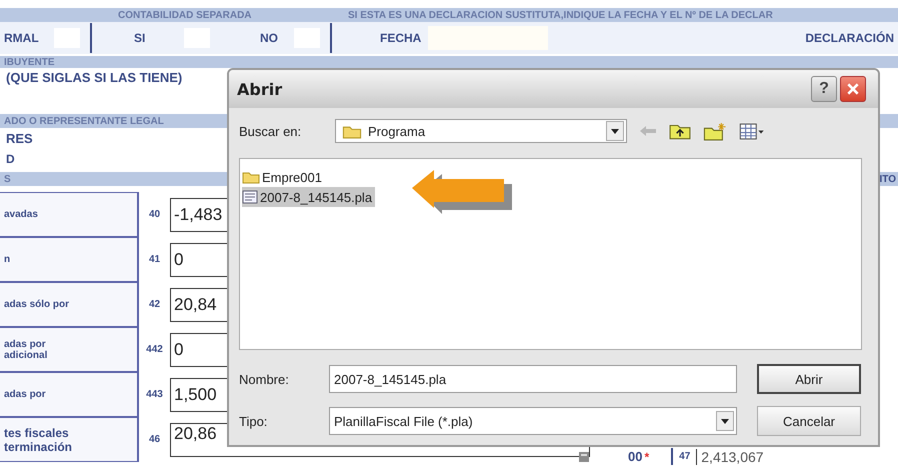 The image size is (898, 468). Describe the element at coordinates (584, 456) in the screenshot. I see `calculator-icon` at that location.